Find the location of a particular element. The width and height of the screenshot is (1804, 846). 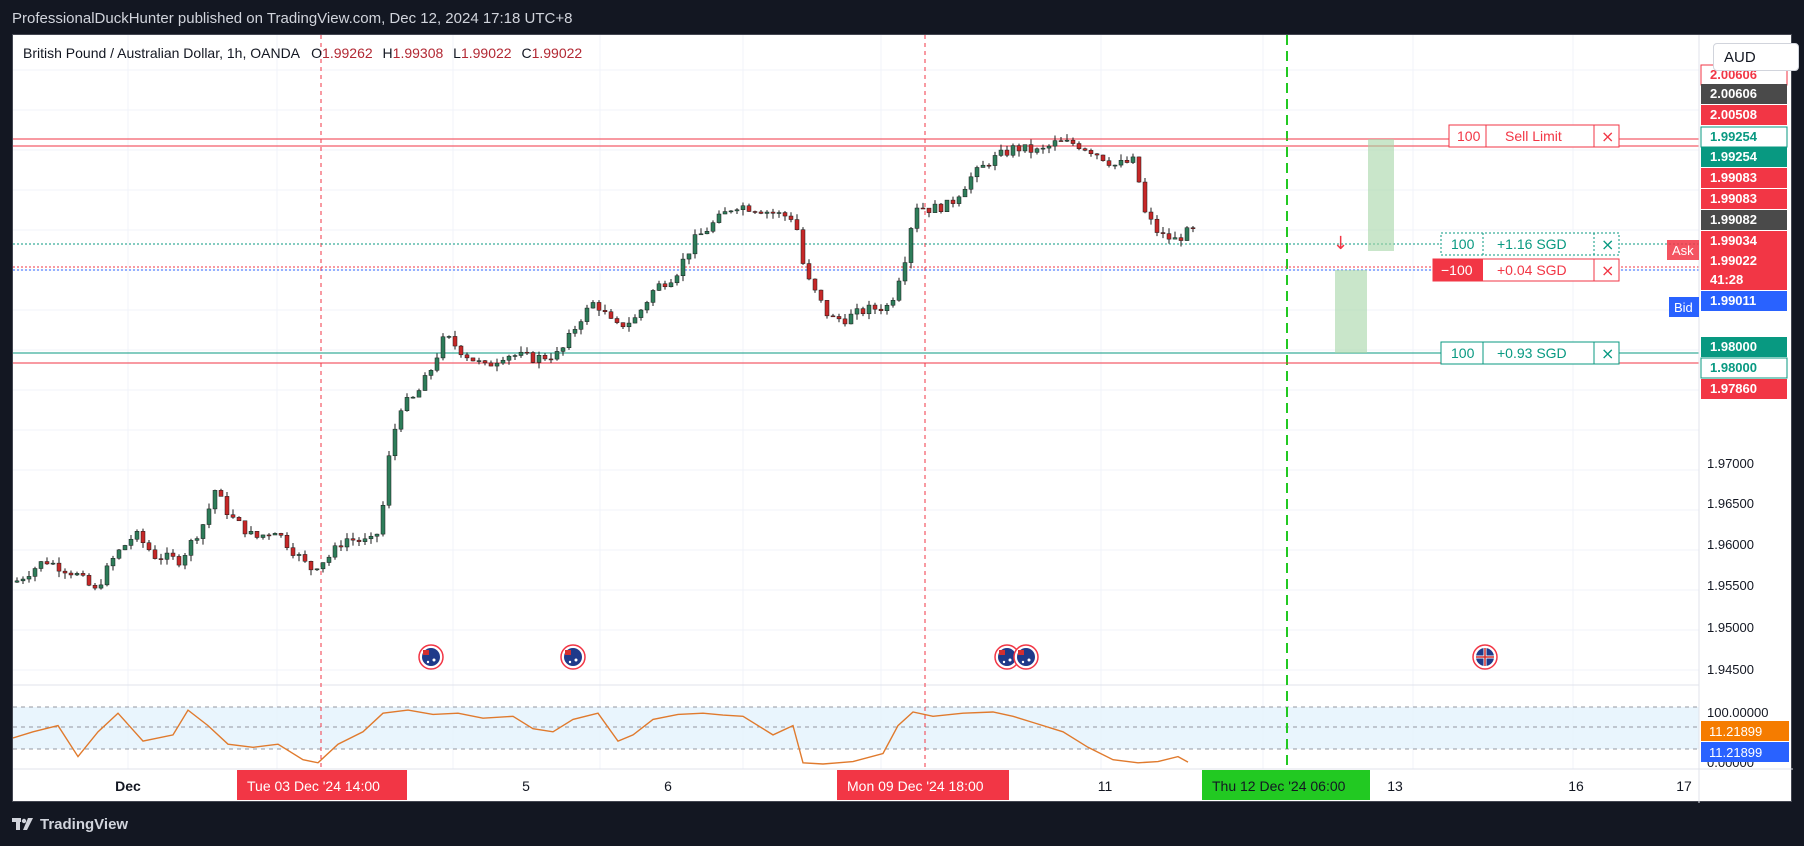

price-label: 1.99083 is located at coordinates (1733, 198).